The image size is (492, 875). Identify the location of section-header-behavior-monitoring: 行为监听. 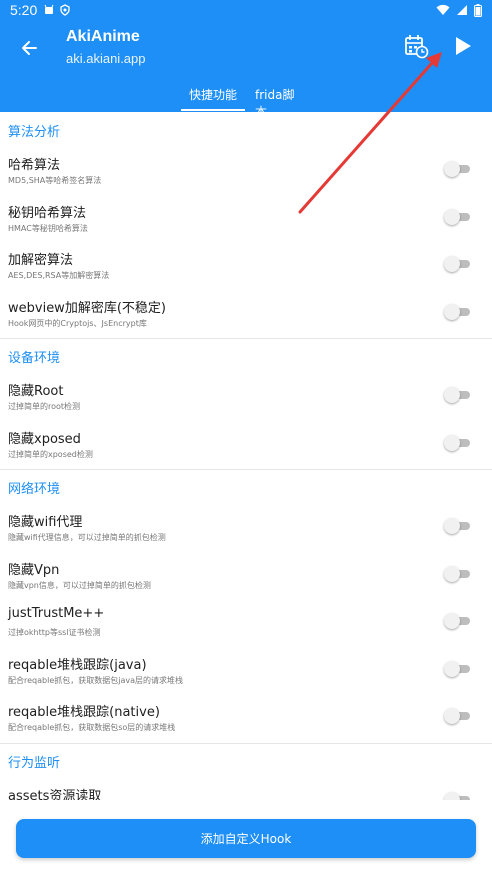
(246, 760).